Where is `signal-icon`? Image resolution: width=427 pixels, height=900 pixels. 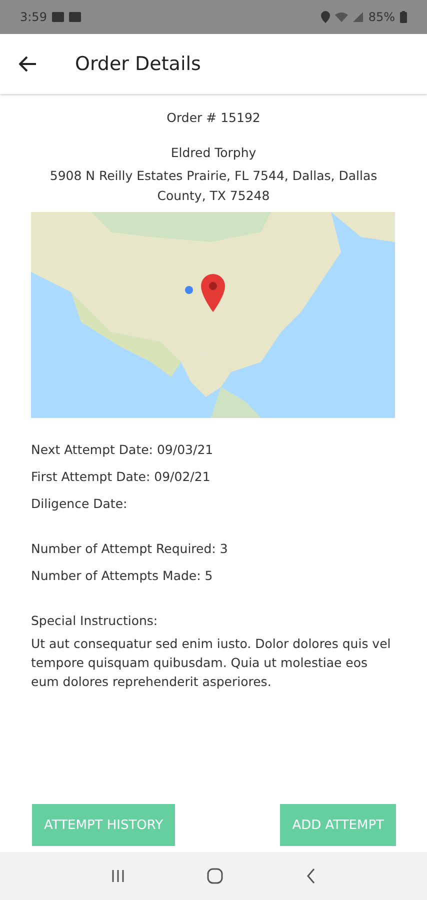
signal-icon is located at coordinates (358, 17).